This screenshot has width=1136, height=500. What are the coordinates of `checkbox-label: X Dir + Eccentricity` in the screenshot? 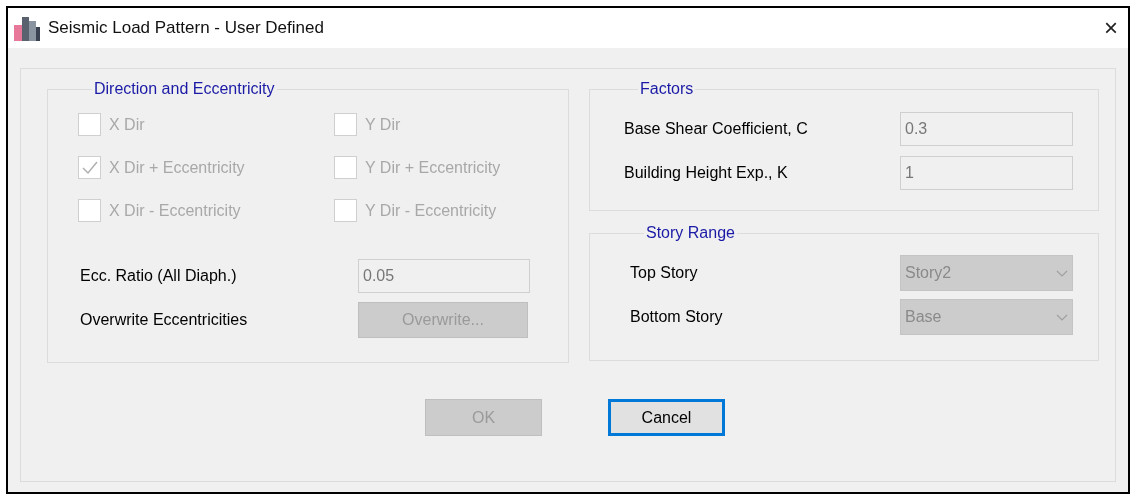 It's located at (177, 167).